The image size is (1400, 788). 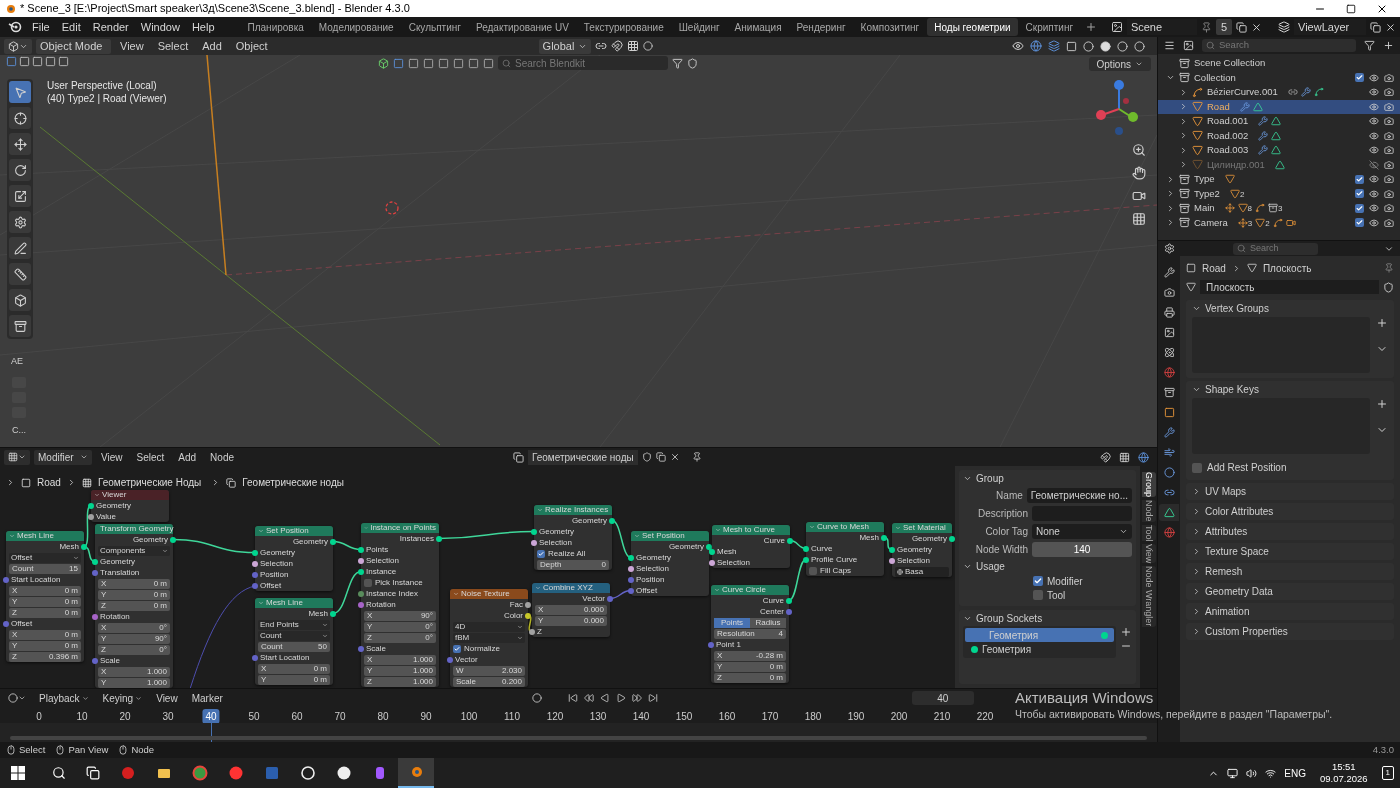 What do you see at coordinates (1295, 773) in the screenshot?
I see `language-indicator: ENG` at bounding box center [1295, 773].